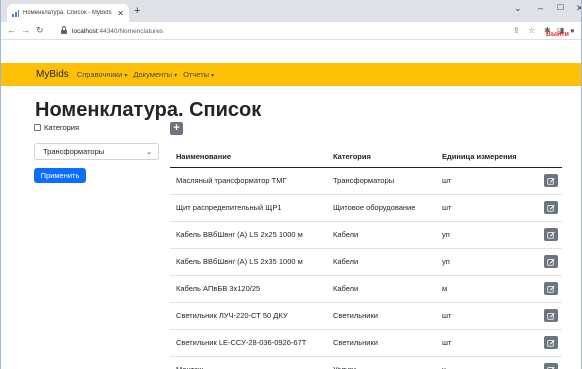 Image resolution: width=582 pixels, height=369 pixels. I want to click on lock-icon, so click(64, 30).